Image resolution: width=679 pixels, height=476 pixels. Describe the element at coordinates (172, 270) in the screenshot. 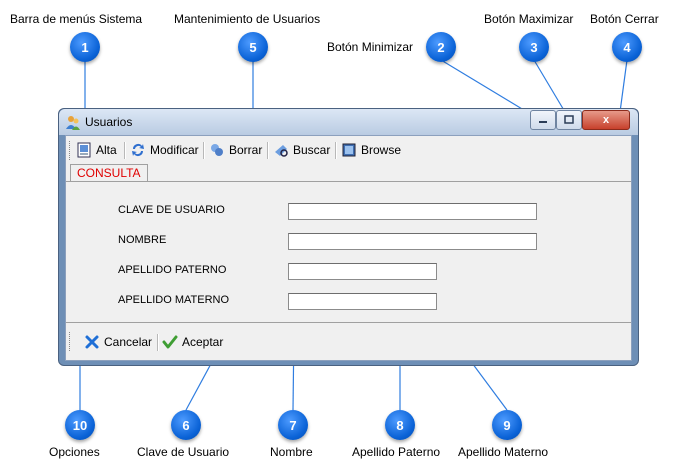

I see `apellido-paterno-label: APELLIDO PATERNO` at that location.